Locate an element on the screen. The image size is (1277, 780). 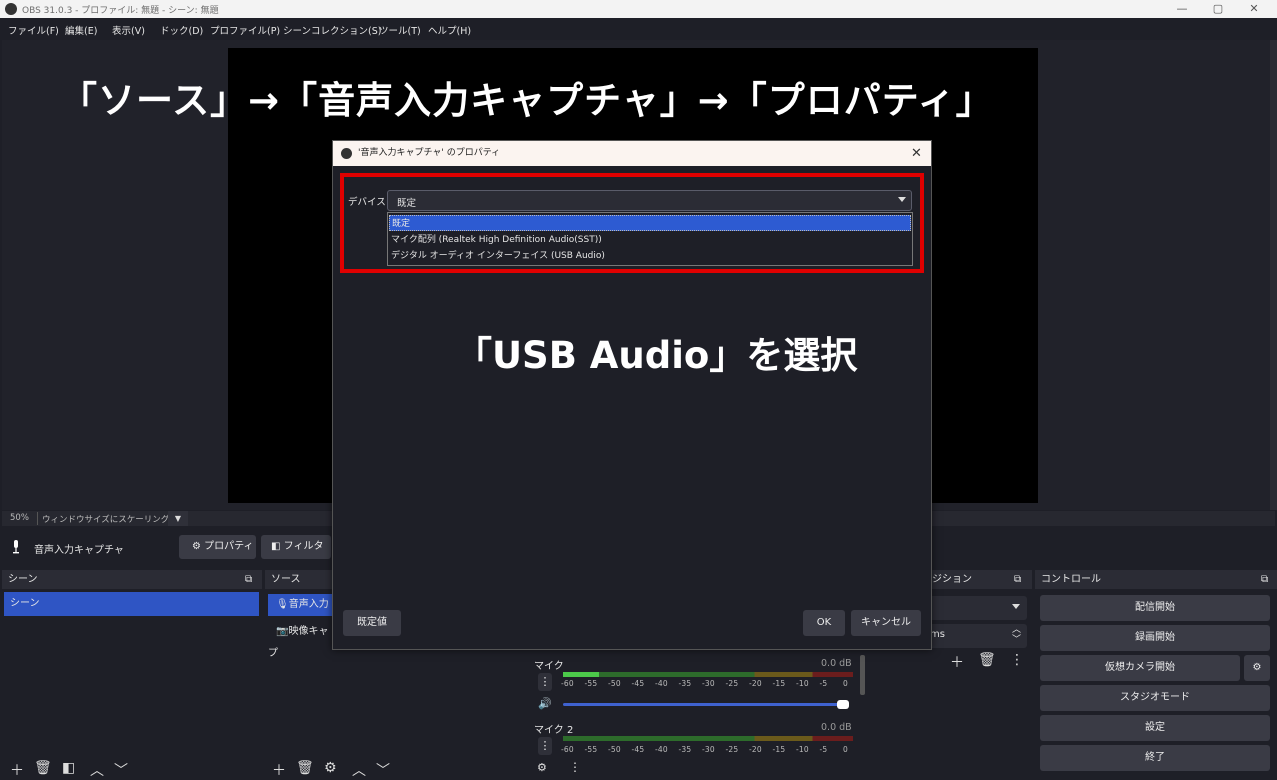
source-item-audio-input: 🎙音声入力 is located at coordinates (300, 605).